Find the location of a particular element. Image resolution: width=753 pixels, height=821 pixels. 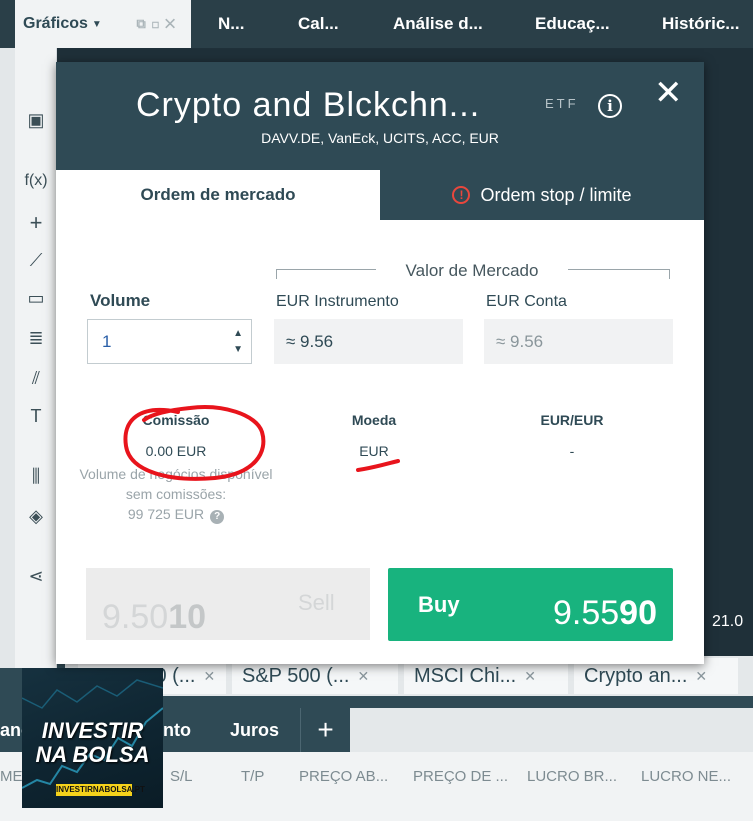

free-volume-line-2: sem comissões: is located at coordinates (176, 494).